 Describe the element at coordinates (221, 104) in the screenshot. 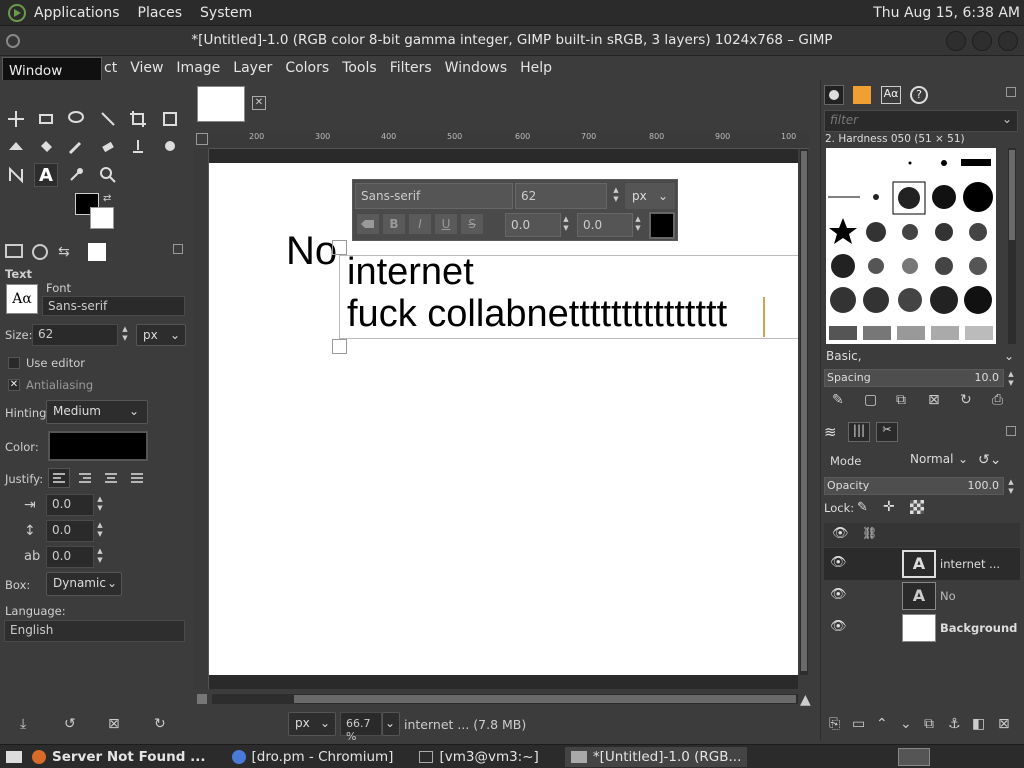

I see `image-tab-thumbnail` at that location.